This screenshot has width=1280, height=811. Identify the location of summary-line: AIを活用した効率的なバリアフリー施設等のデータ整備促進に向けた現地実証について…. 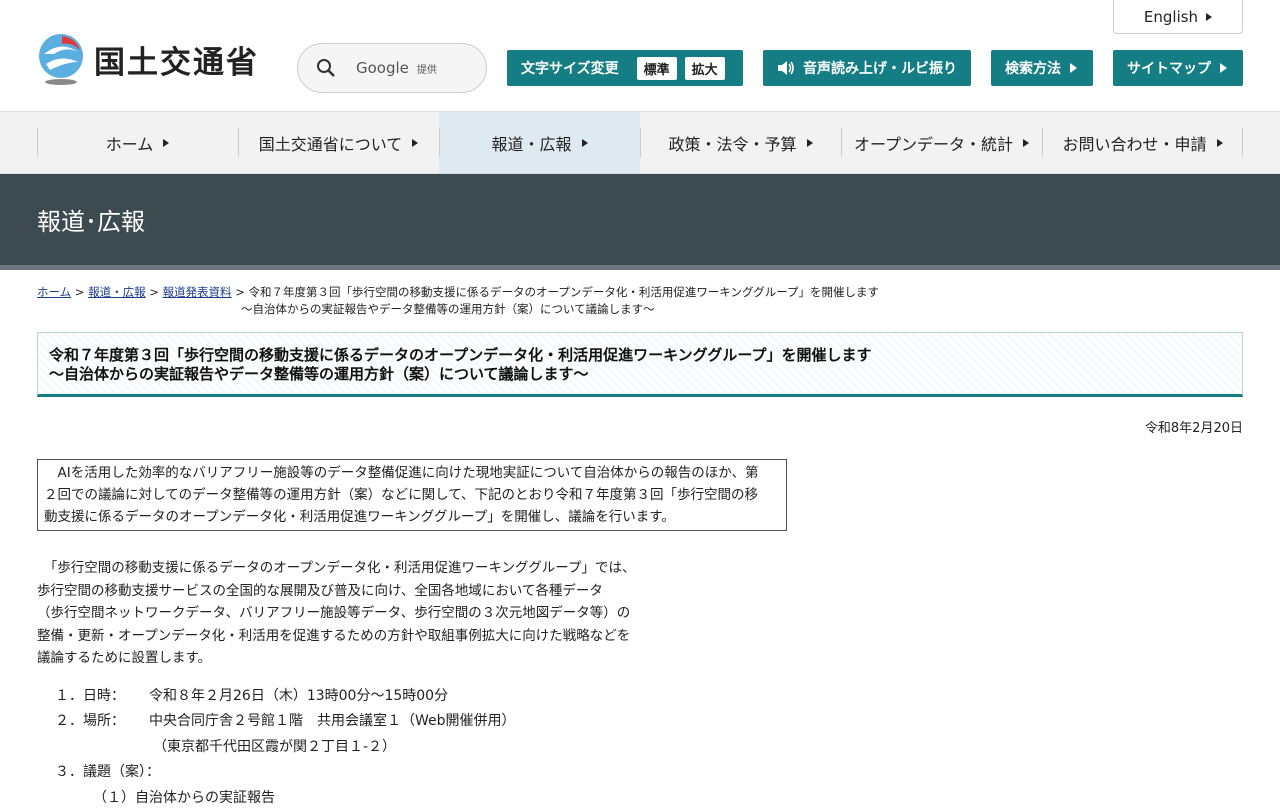
(412, 473).